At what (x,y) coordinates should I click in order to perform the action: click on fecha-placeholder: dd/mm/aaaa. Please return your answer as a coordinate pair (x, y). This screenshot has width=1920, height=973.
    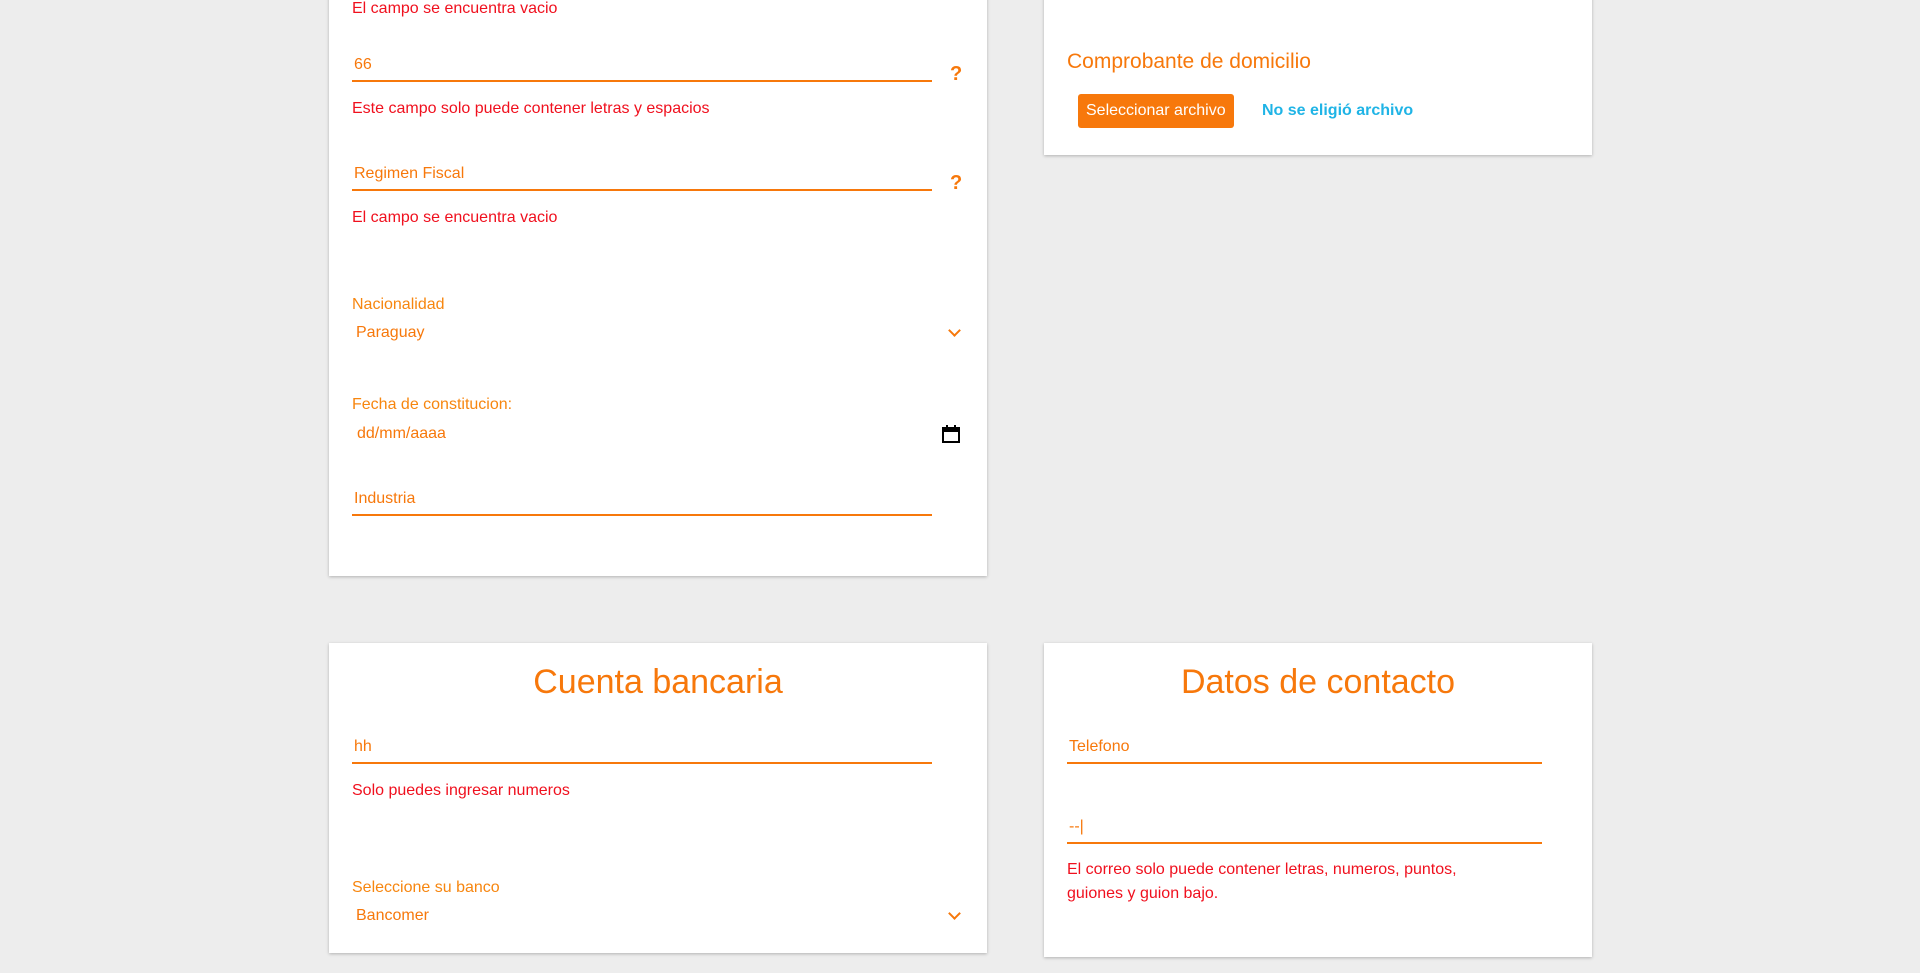
    Looking at the image, I should click on (401, 433).